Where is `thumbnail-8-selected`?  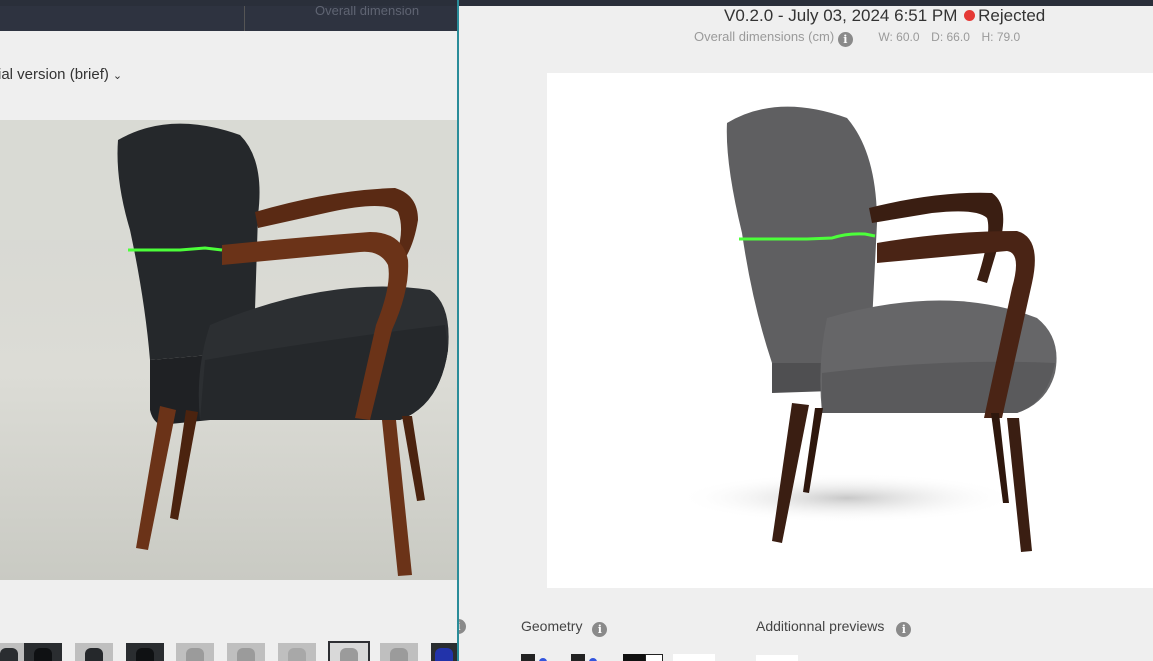 thumbnail-8-selected is located at coordinates (349, 651).